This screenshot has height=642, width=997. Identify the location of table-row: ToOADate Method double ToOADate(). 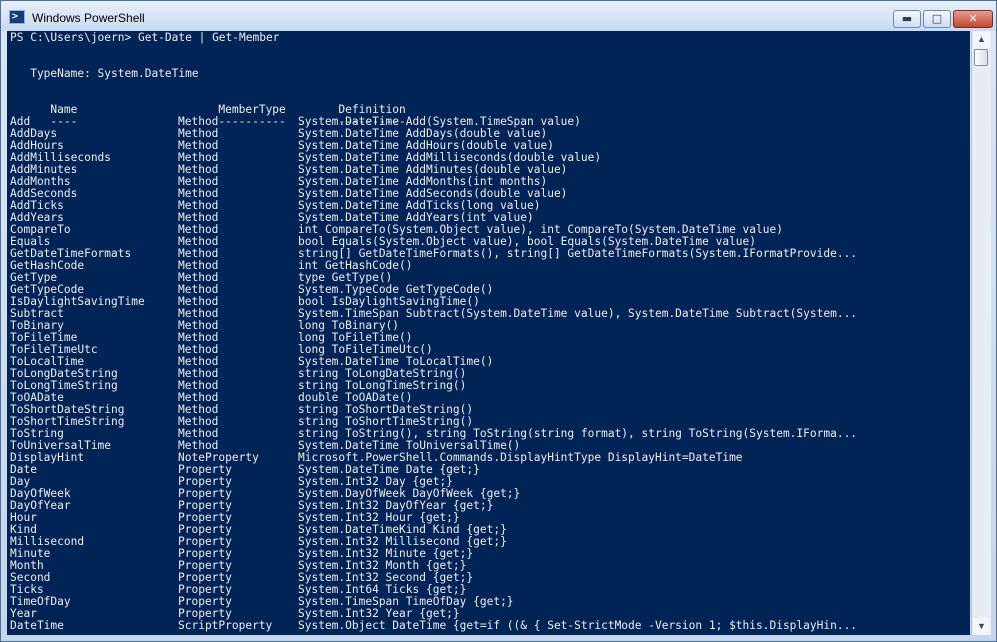
(488, 398).